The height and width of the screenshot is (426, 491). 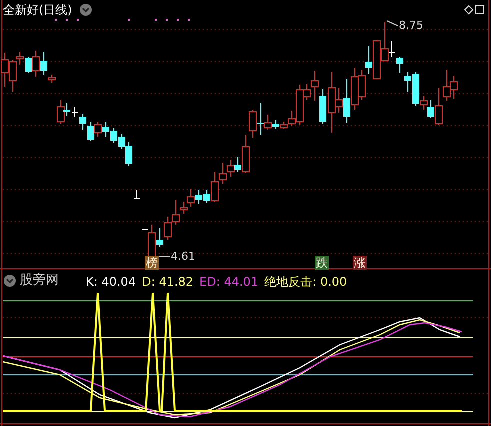 What do you see at coordinates (10, 281) in the screenshot?
I see `panel-menu-icon` at bounding box center [10, 281].